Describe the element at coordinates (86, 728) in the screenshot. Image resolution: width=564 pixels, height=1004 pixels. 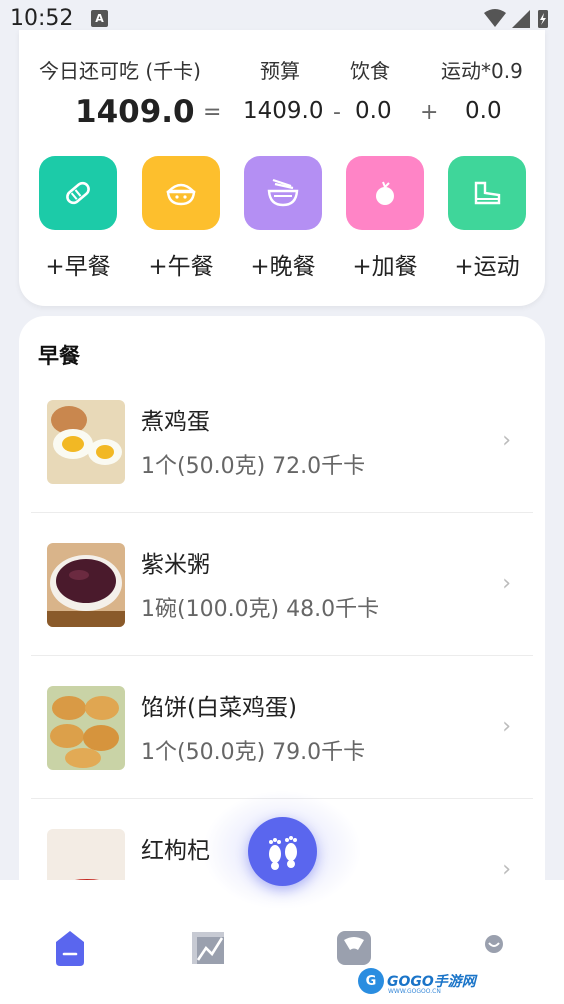
I see `stuffed-pancake-image` at that location.